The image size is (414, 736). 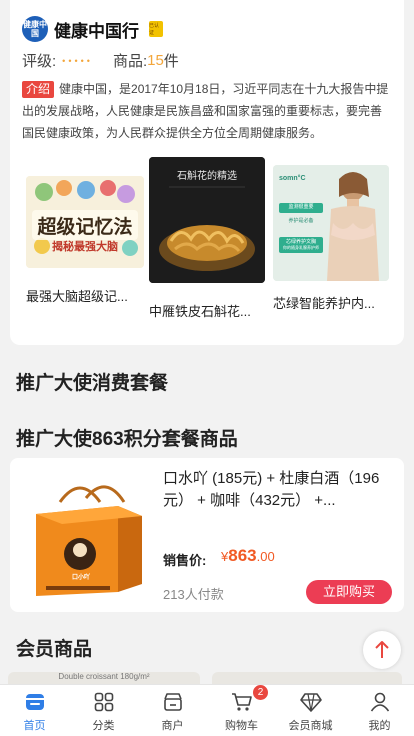 I want to click on intro-tag: 介绍, so click(x=38, y=89).